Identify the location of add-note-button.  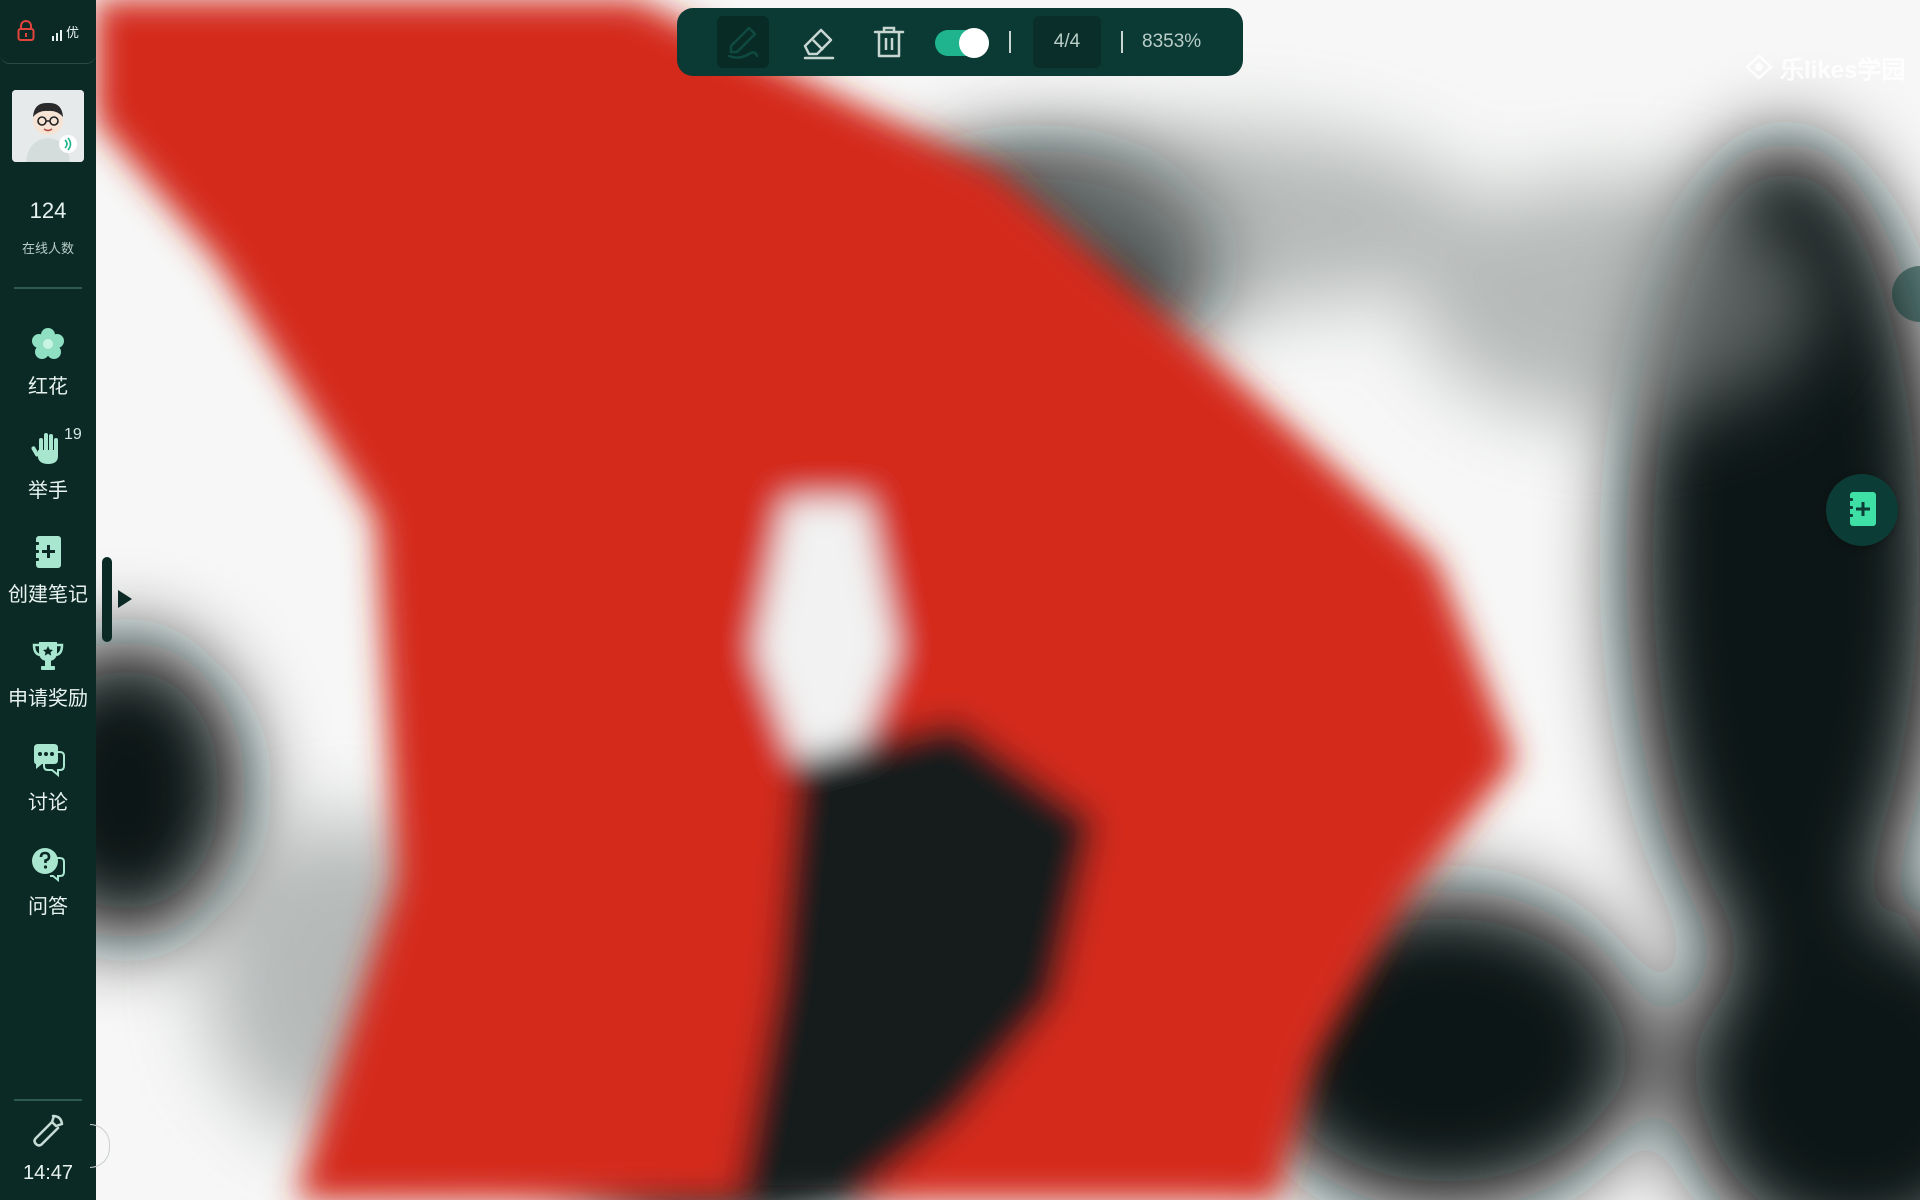
(1862, 510).